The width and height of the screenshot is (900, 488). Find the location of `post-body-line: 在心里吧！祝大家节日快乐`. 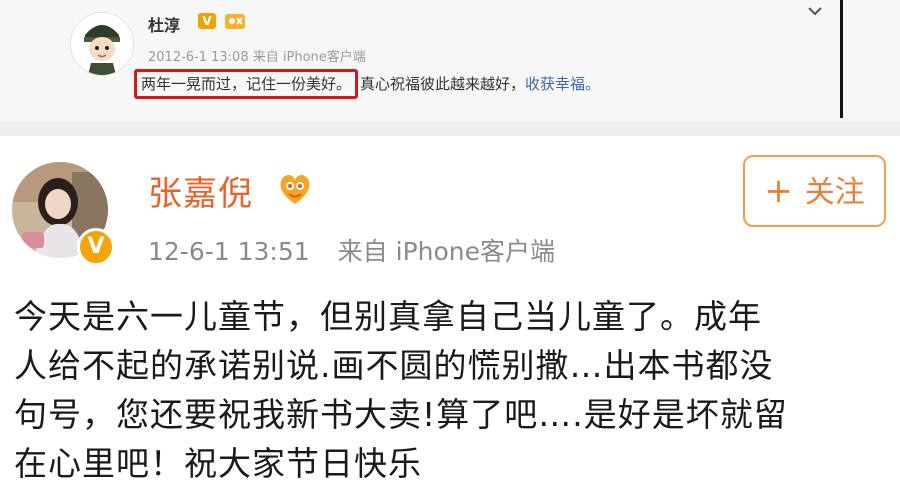

post-body-line: 在心里吧！祝大家节日快乐 is located at coordinates (218, 463).